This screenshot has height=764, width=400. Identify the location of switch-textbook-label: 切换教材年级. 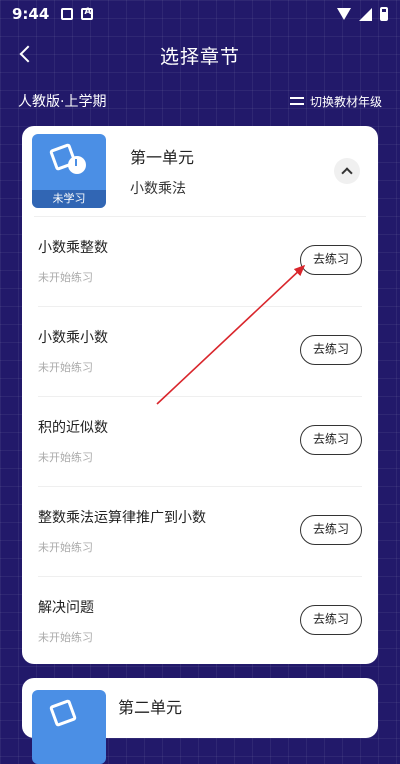
(345, 101).